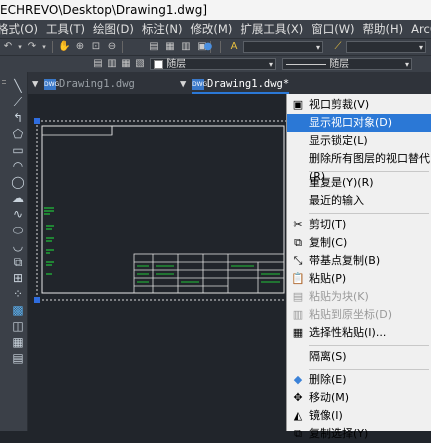  I want to click on color-value: 随层, so click(176, 64).